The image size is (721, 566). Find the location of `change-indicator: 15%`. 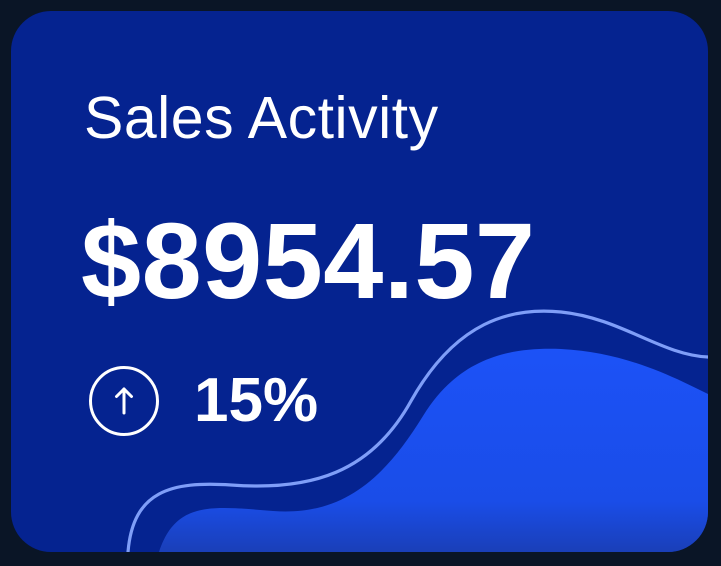

change-indicator: 15% is located at coordinates (203, 401).